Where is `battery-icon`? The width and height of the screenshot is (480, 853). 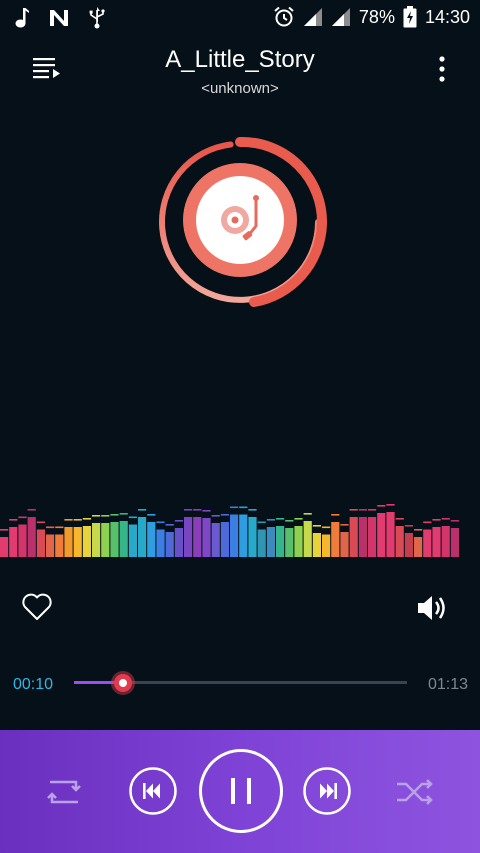
battery-icon is located at coordinates (410, 17).